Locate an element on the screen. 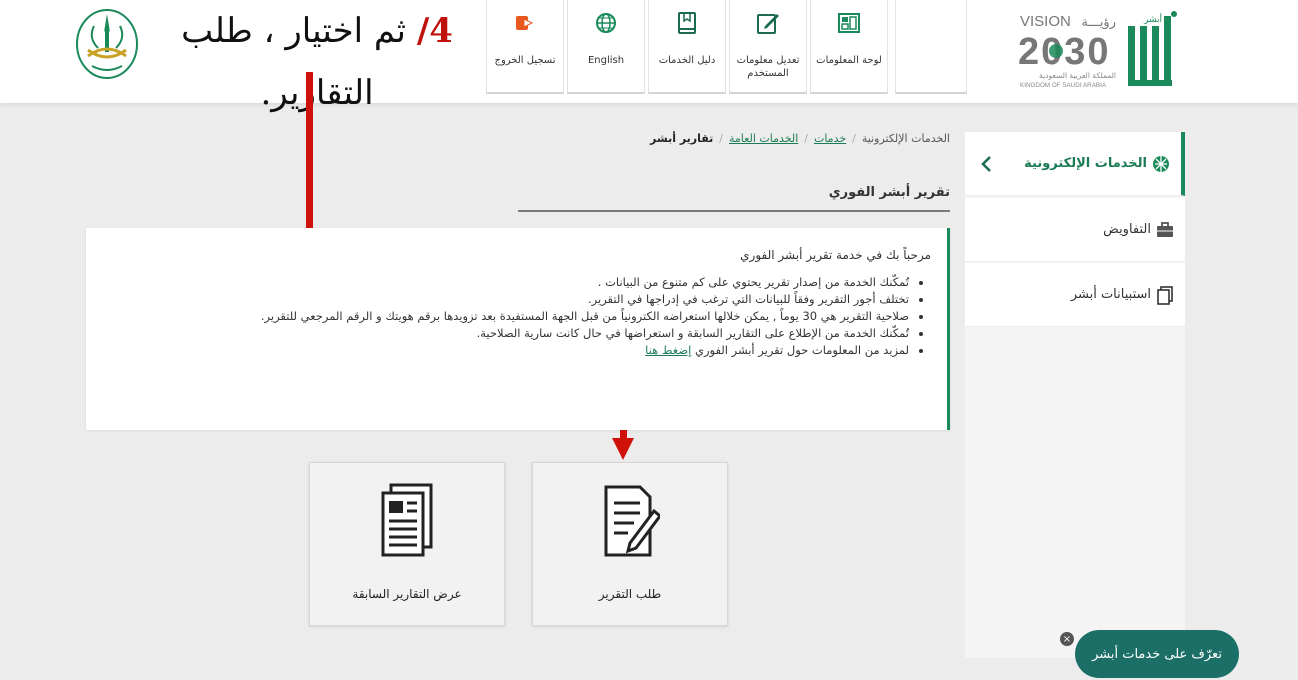 The height and width of the screenshot is (680, 1298). annotation-arrow-head is located at coordinates (623, 449).